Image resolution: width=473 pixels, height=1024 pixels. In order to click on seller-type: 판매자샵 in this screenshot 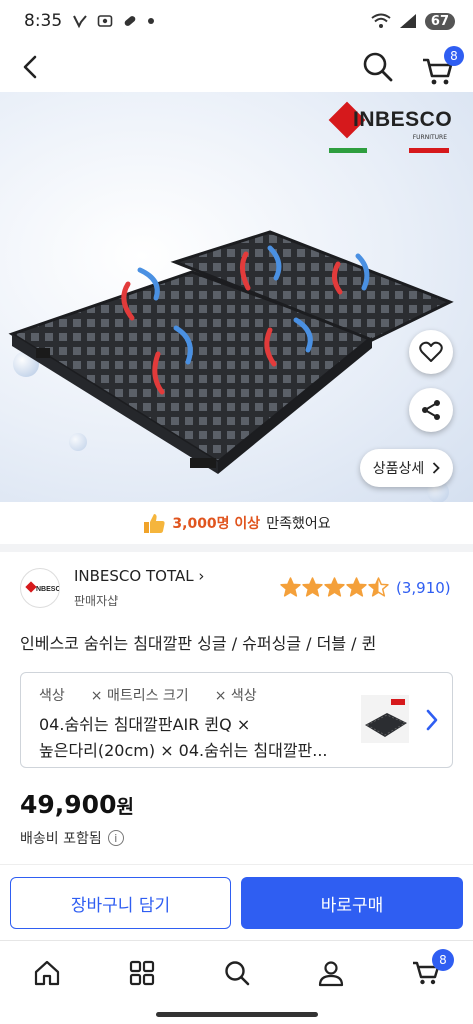, I will do `click(96, 601)`.